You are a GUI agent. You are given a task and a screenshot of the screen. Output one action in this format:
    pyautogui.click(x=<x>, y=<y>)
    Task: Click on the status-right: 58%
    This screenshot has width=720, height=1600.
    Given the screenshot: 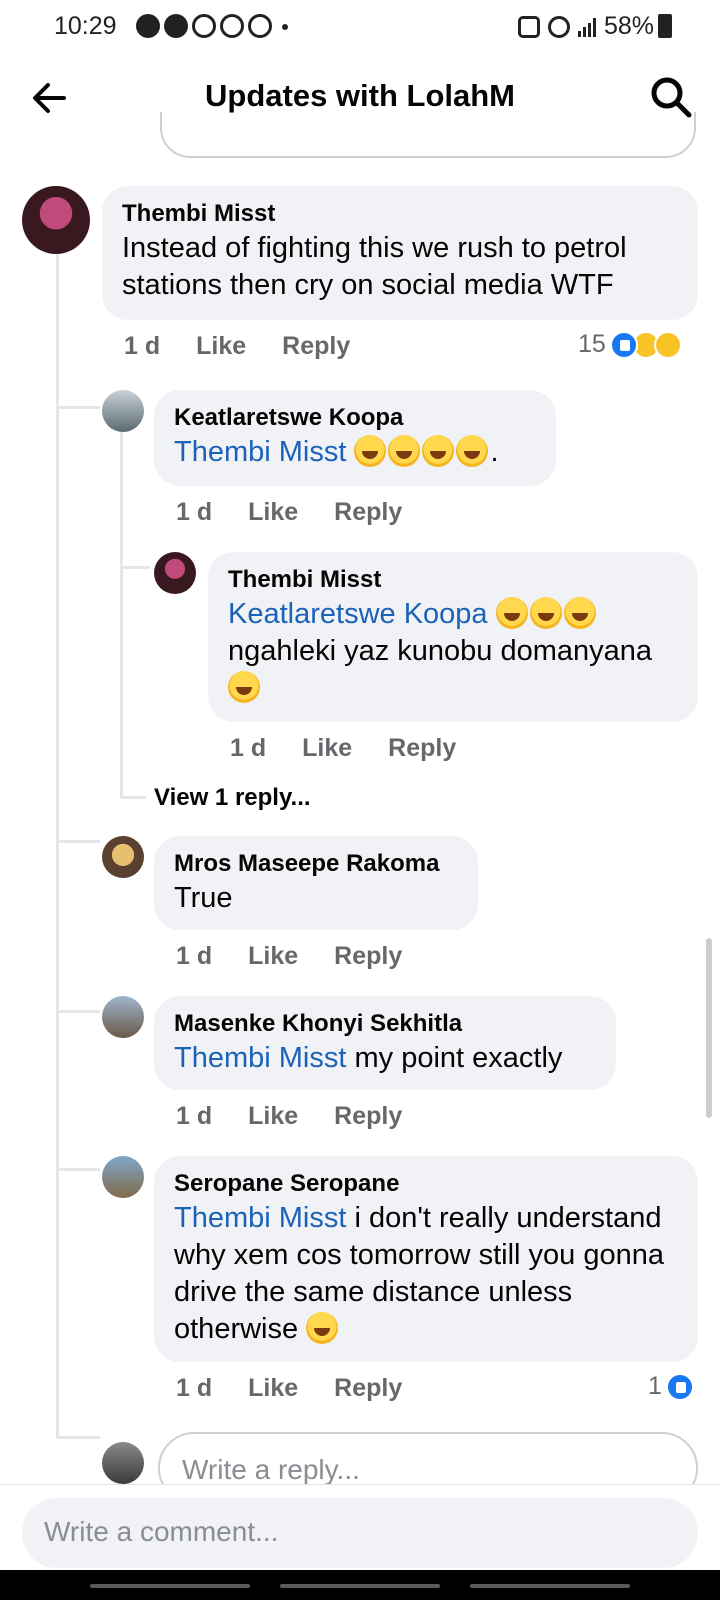 What is the action you would take?
    pyautogui.click(x=585, y=26)
    